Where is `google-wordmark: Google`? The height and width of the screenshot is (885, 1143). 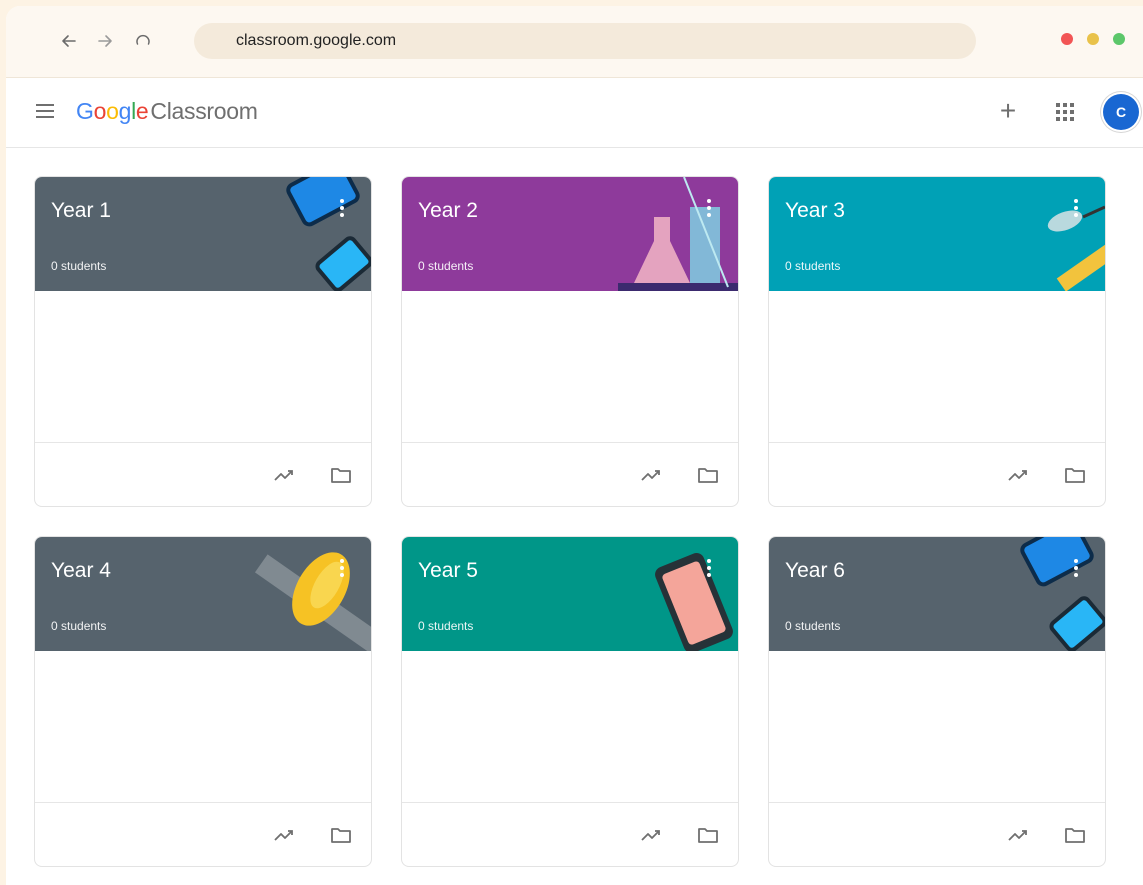 google-wordmark: Google is located at coordinates (112, 111).